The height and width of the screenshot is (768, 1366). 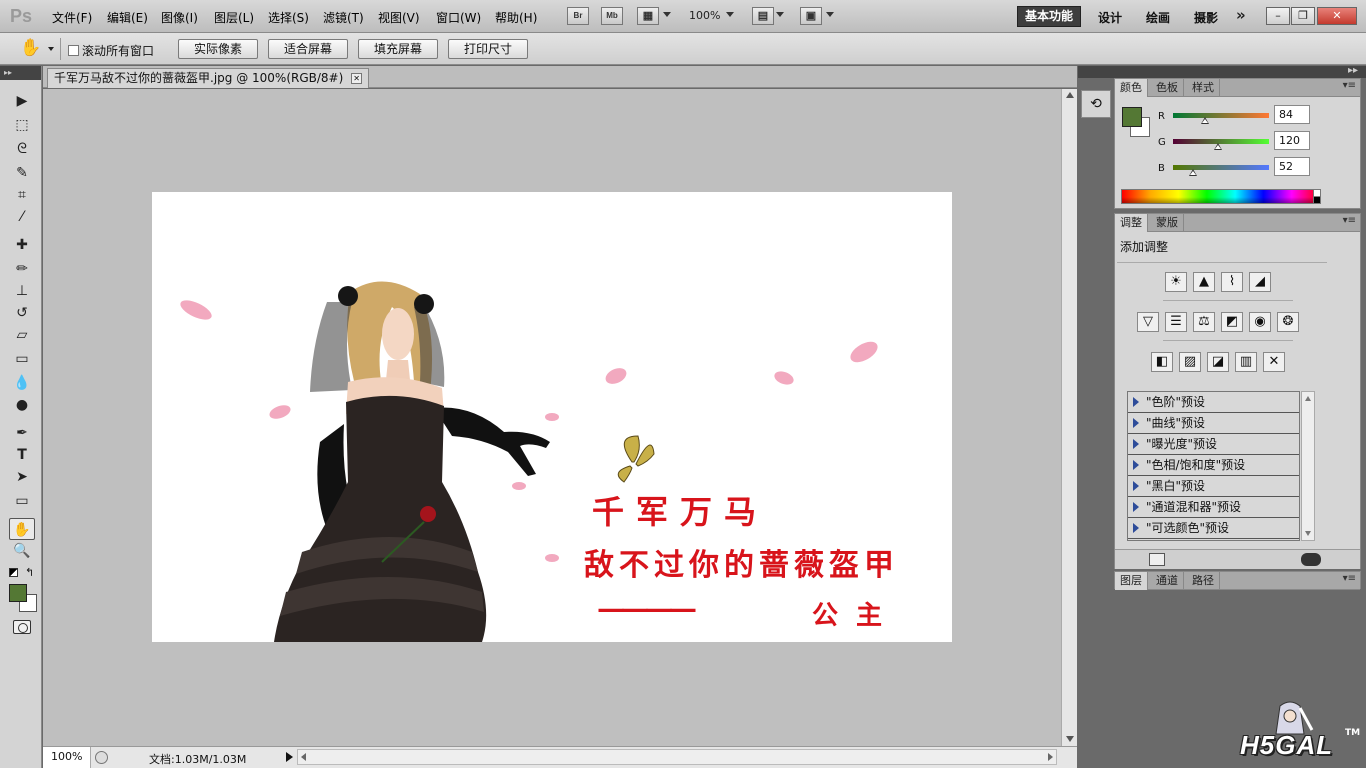 What do you see at coordinates (288, 17) in the screenshot?
I see `menu-select: 选择(S)` at bounding box center [288, 17].